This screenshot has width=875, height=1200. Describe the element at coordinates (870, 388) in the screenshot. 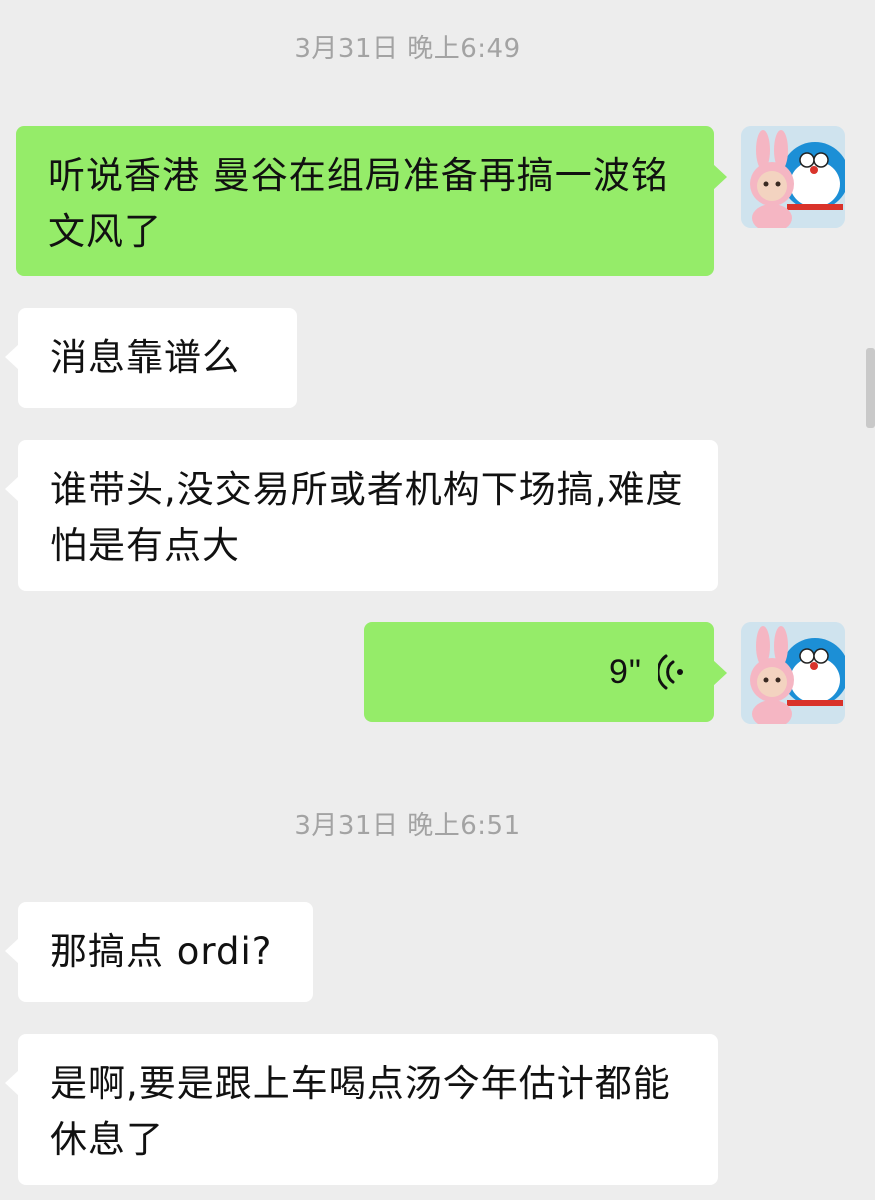

I see `scrollbar-thumb` at that location.